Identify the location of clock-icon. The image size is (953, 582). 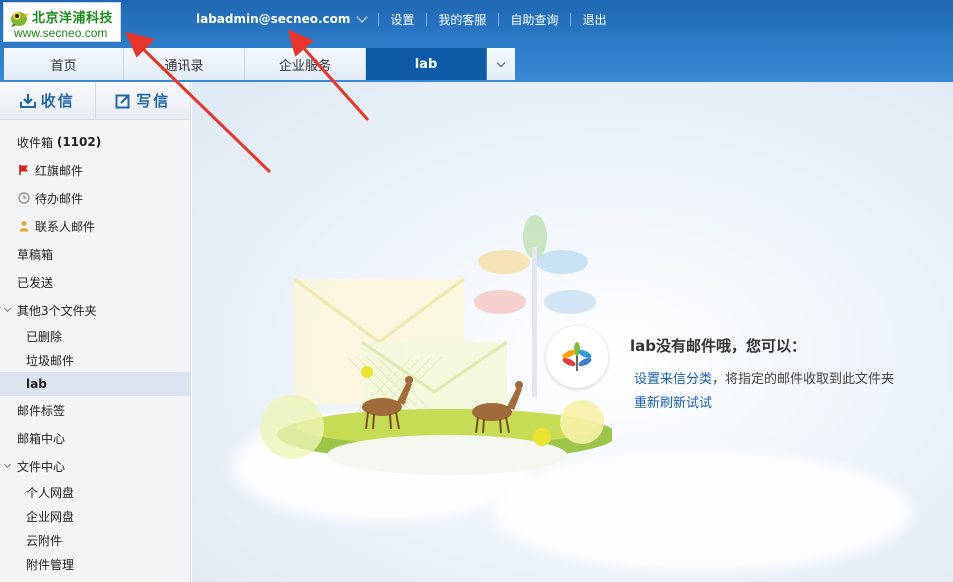
(24, 198).